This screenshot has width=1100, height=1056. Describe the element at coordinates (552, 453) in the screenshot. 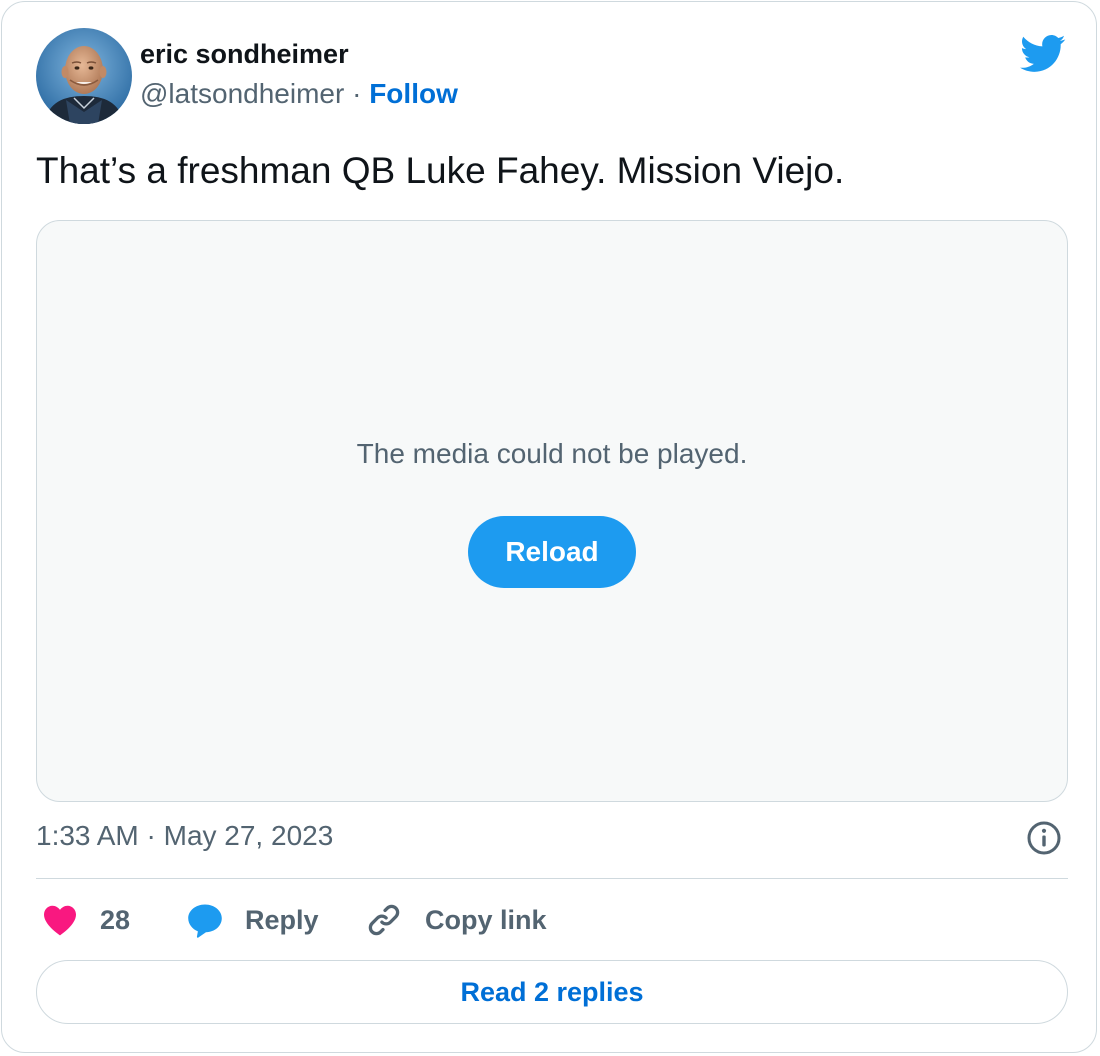

I see `media-error-message: The media could not be played.` at that location.